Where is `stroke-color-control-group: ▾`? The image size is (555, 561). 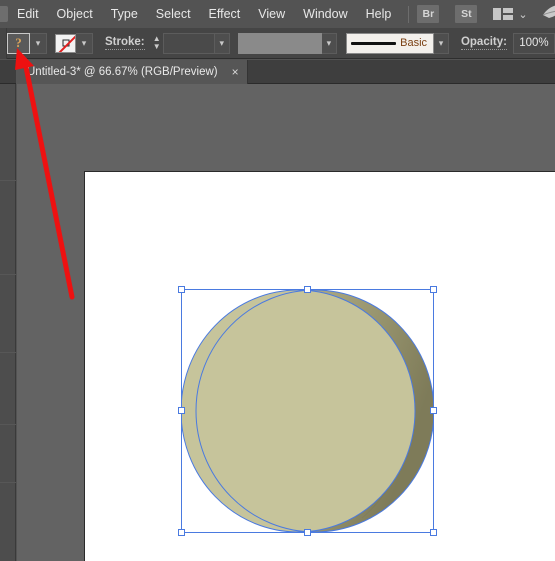 stroke-color-control-group: ▾ is located at coordinates (74, 43).